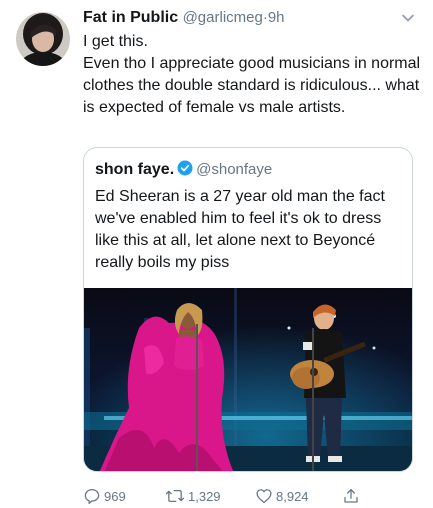 The image size is (433, 508). I want to click on retweet-button: 1,329, so click(193, 496).